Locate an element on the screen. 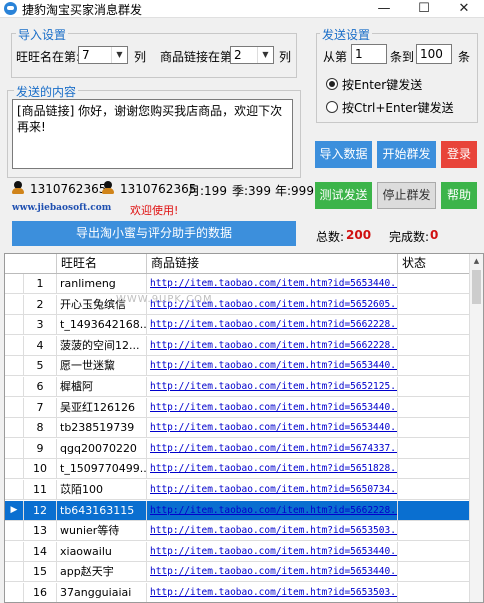 This screenshot has height=603, width=484. nick-cell: 37angguiaiai is located at coordinates (102, 592).